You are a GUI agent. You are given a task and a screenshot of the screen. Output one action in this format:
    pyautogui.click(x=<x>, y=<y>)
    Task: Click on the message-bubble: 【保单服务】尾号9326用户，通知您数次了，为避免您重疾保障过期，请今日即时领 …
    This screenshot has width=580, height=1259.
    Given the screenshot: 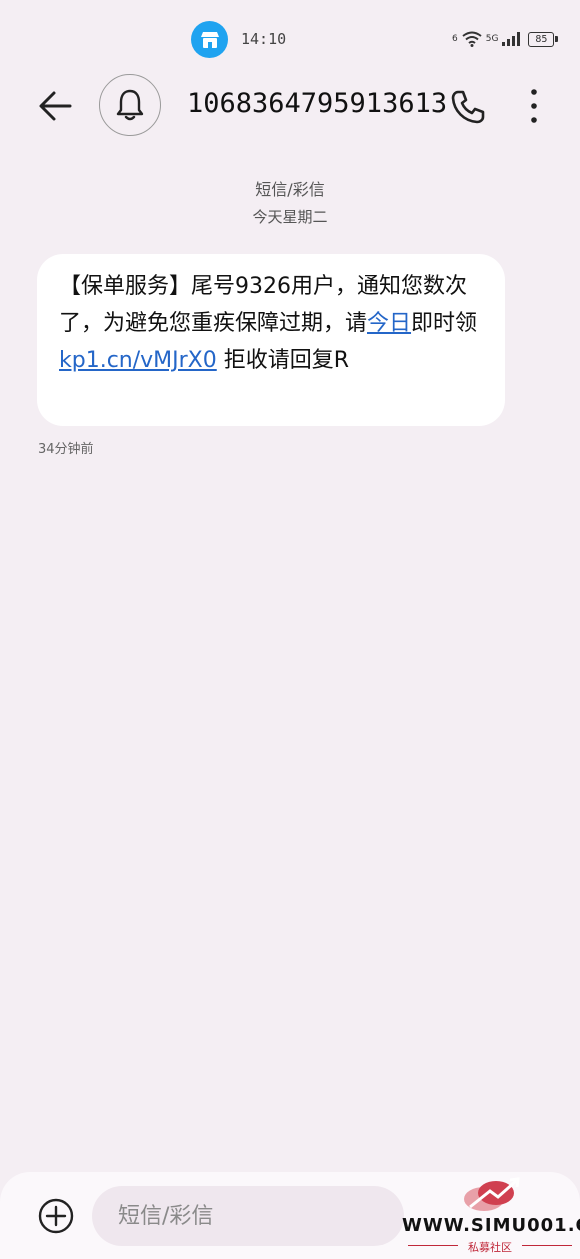 What is the action you would take?
    pyautogui.click(x=271, y=340)
    